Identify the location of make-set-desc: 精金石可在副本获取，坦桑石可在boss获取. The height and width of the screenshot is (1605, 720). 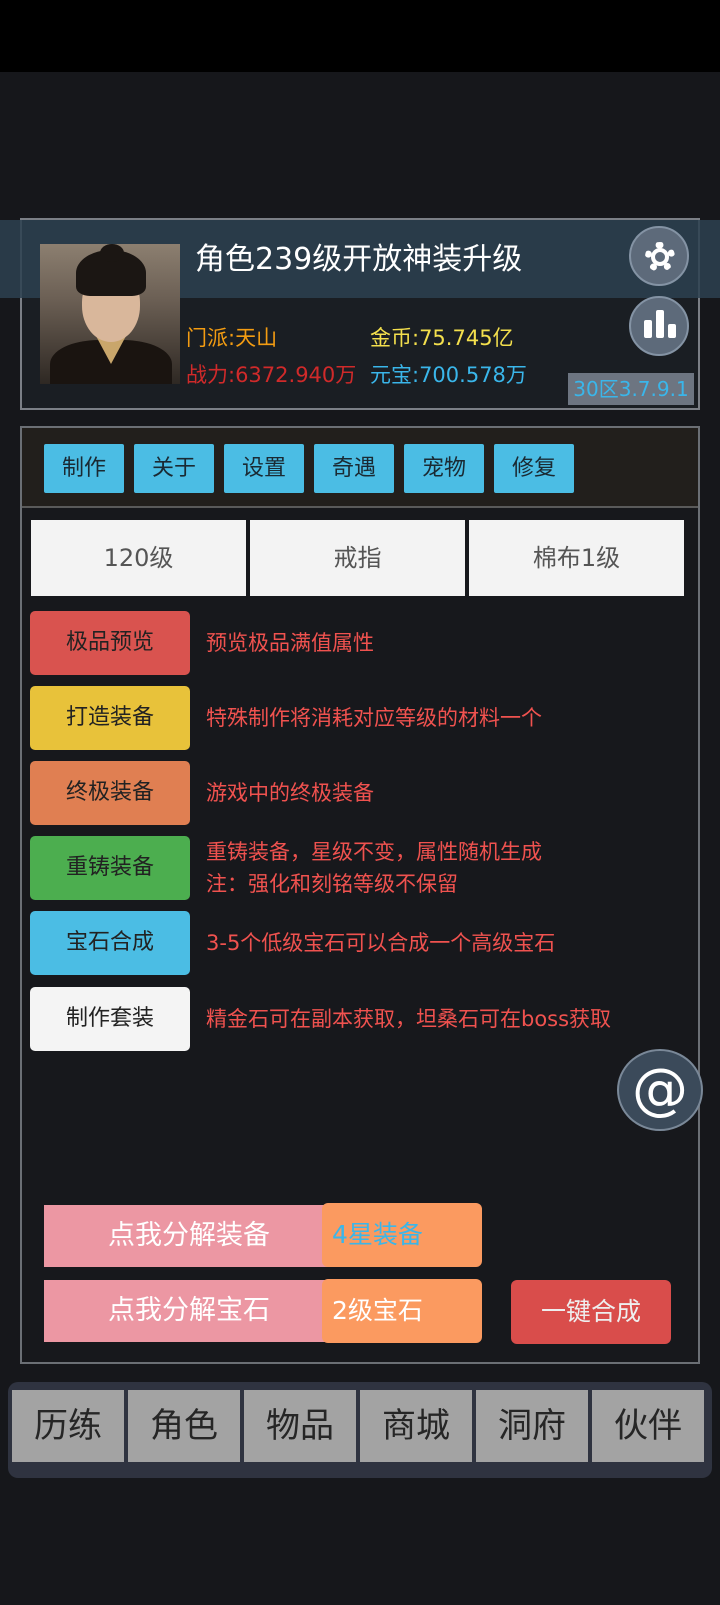
(409, 1019).